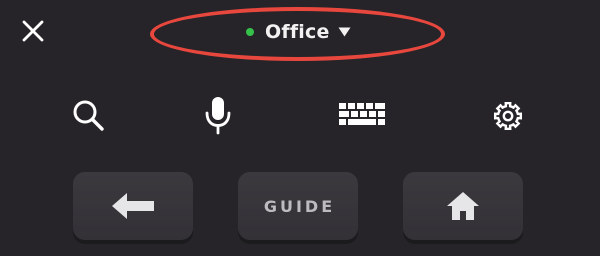 The image size is (600, 256). I want to click on caret-down-icon, so click(344, 32).